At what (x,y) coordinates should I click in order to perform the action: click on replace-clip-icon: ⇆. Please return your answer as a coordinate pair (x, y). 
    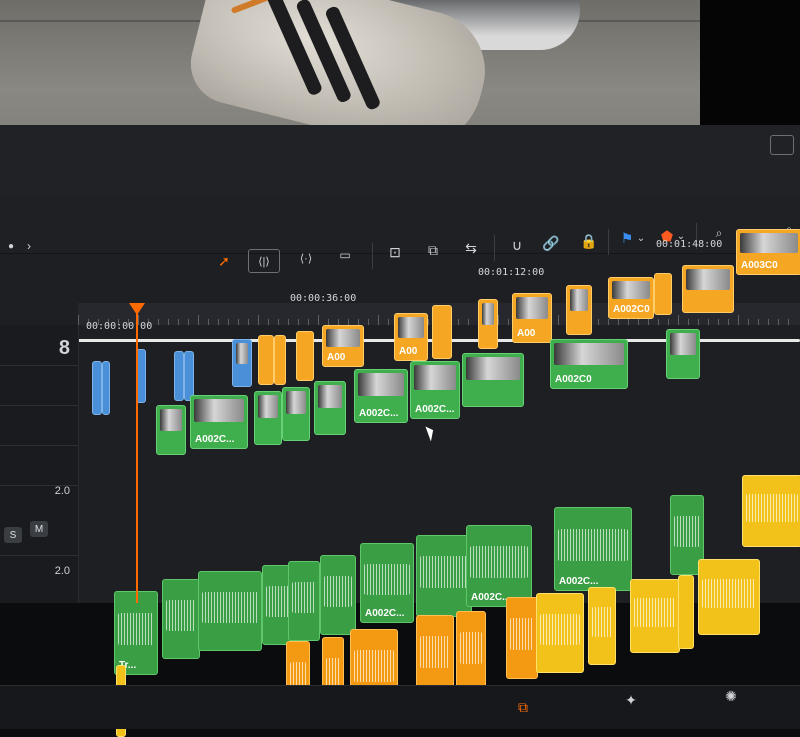
    Looking at the image, I should click on (471, 248).